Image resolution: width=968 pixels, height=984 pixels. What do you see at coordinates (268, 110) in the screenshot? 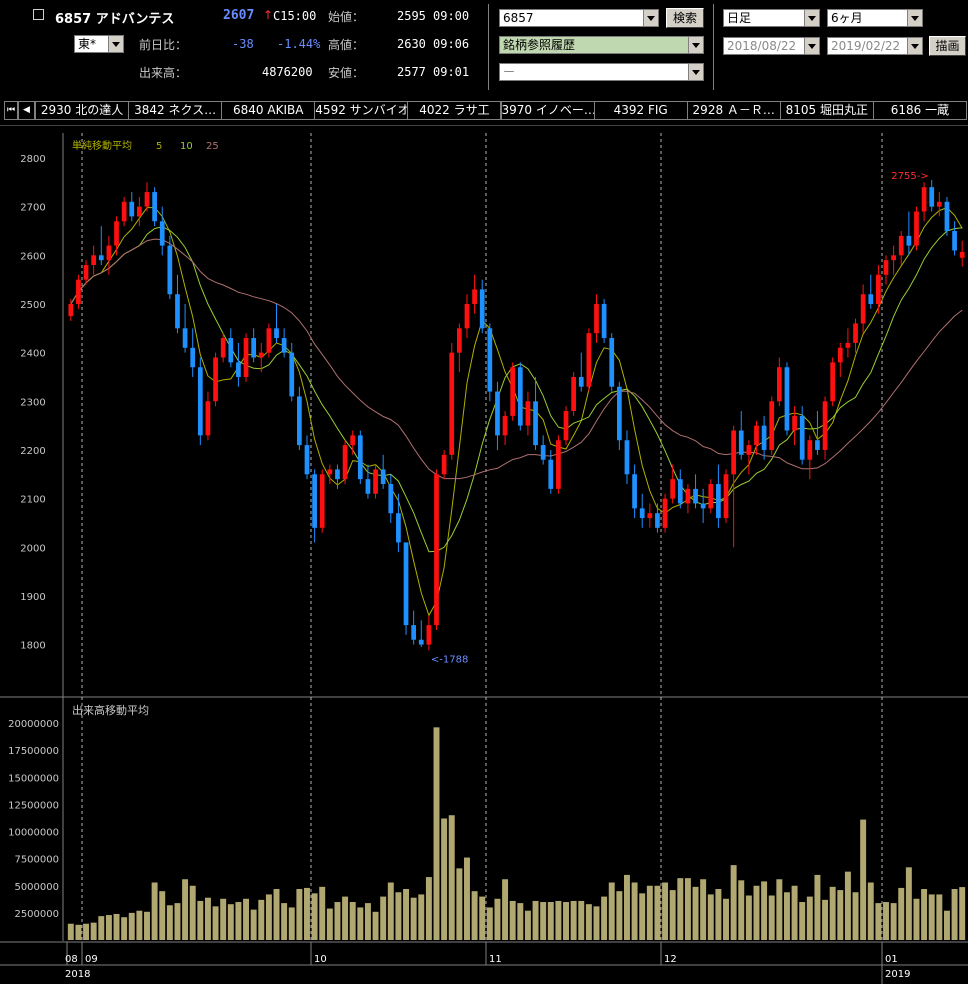
I see `ticker-item: 6840 AKIBA` at bounding box center [268, 110].